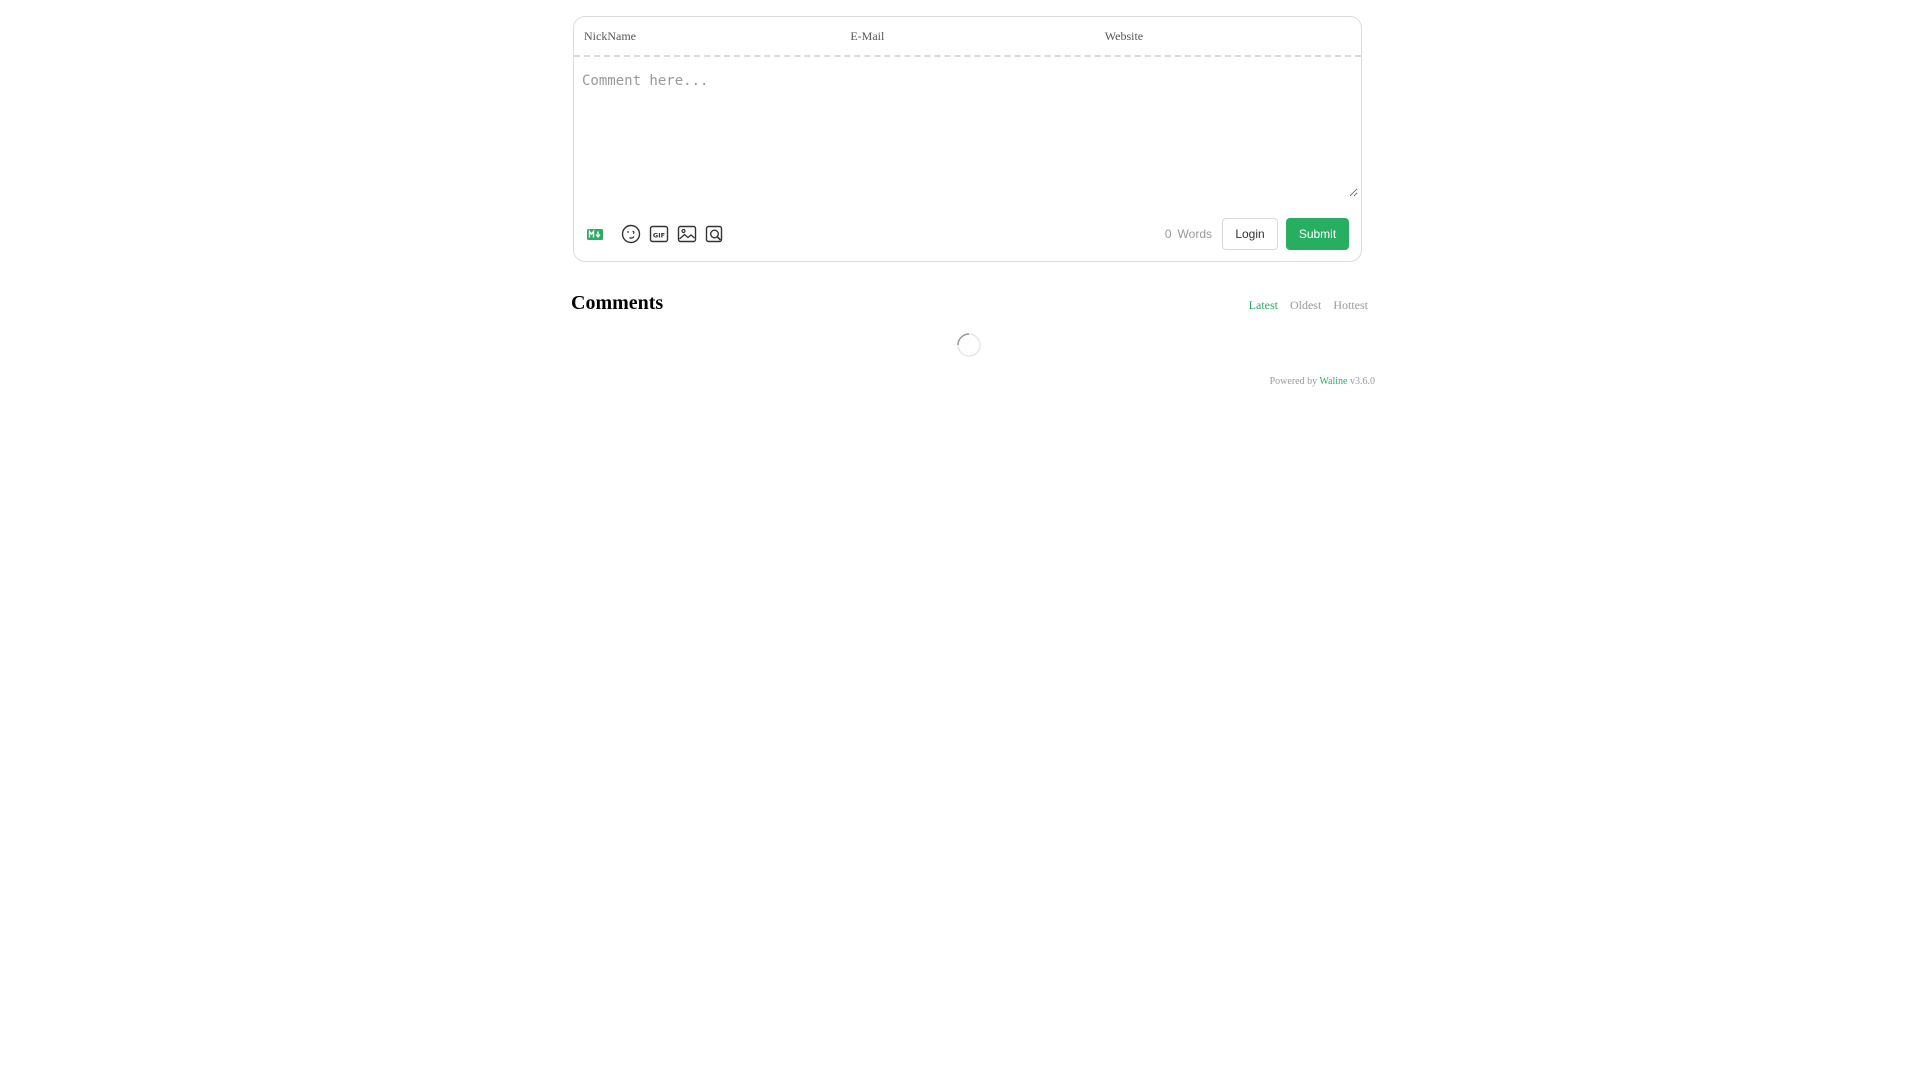 The height and width of the screenshot is (1080, 1920). What do you see at coordinates (687, 234) in the screenshot?
I see `image-icon` at bounding box center [687, 234].